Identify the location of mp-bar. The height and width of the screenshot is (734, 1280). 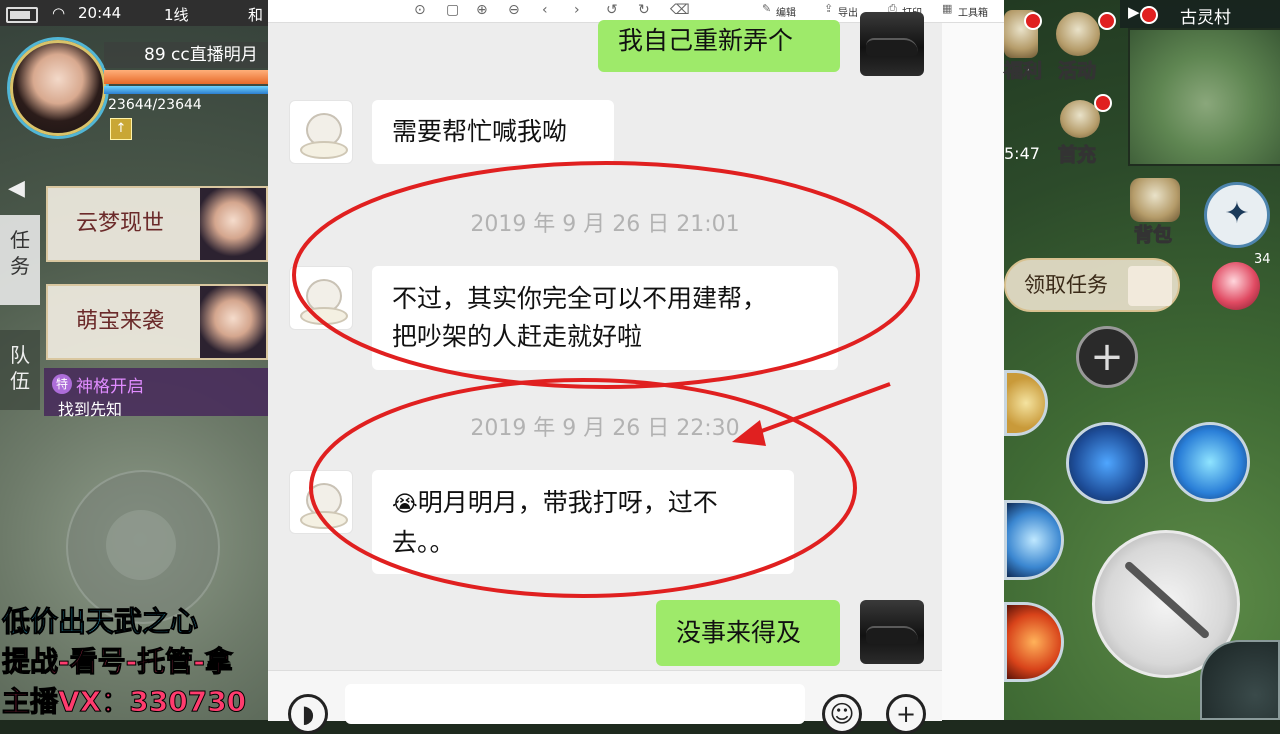
(186, 90).